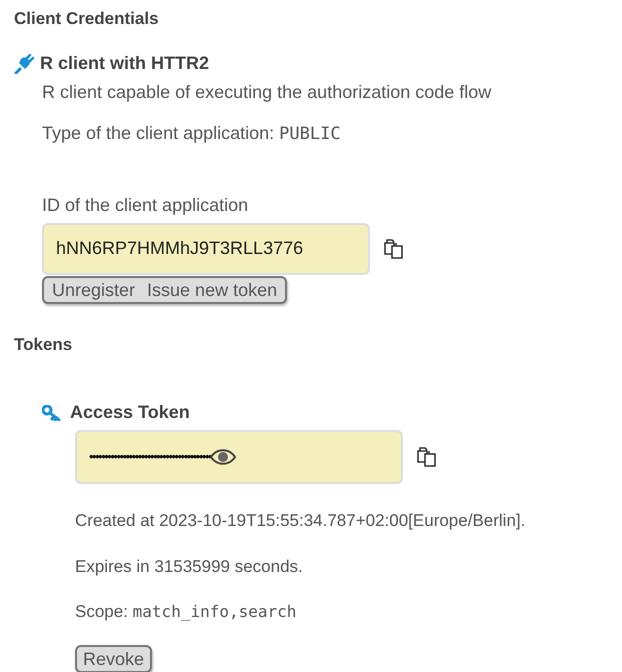 Image resolution: width=622 pixels, height=672 pixels. I want to click on section-heading: Client Credentials, so click(87, 19).